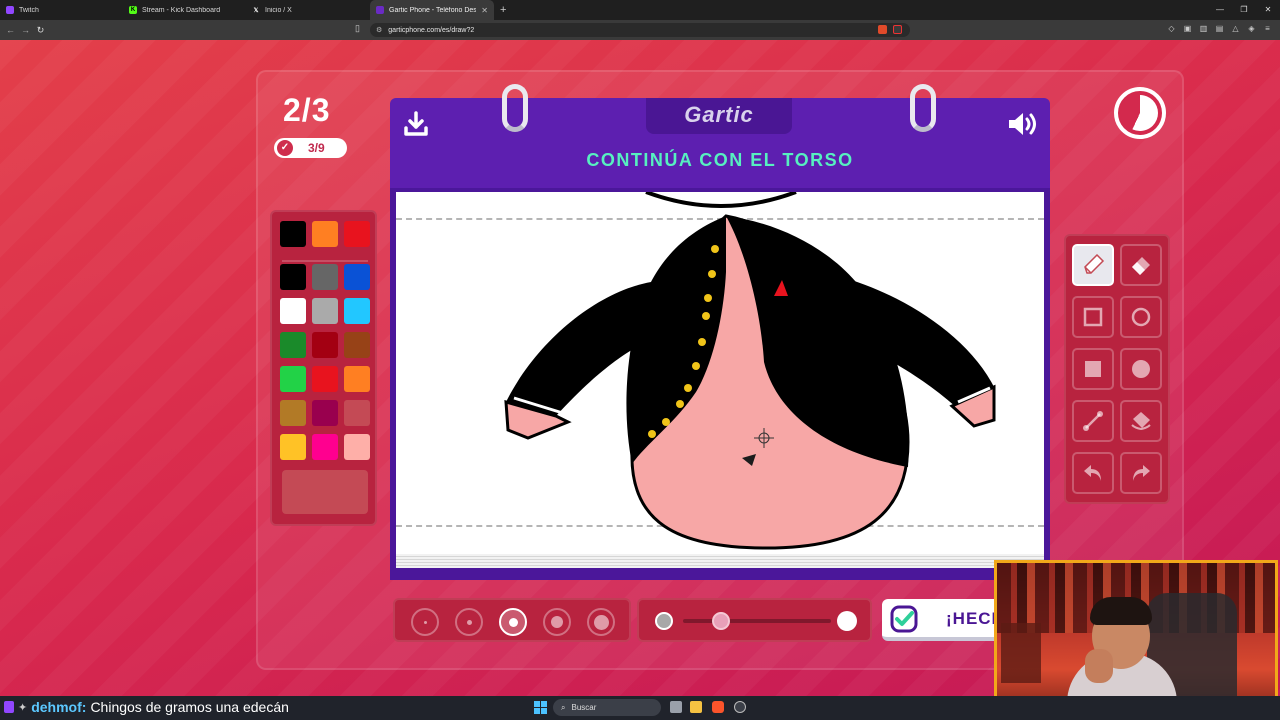 This screenshot has width=1280, height=720. Describe the element at coordinates (503, 10) in the screenshot. I see `new-tab-button: +` at that location.